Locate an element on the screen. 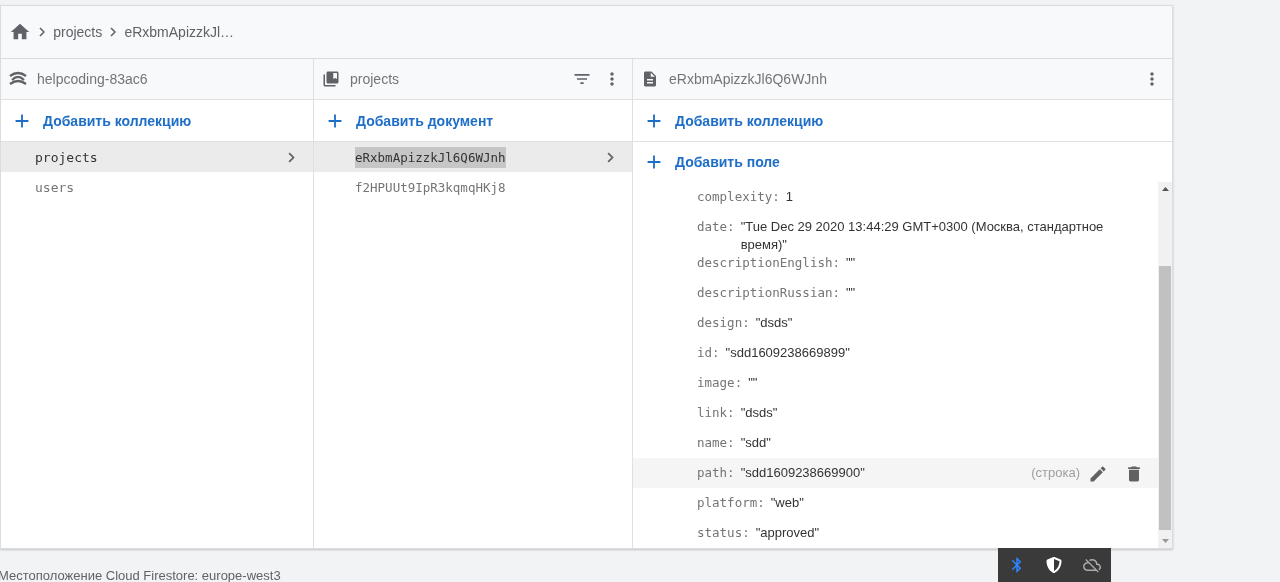 This screenshot has width=1280, height=582. document-icon is located at coordinates (650, 79).